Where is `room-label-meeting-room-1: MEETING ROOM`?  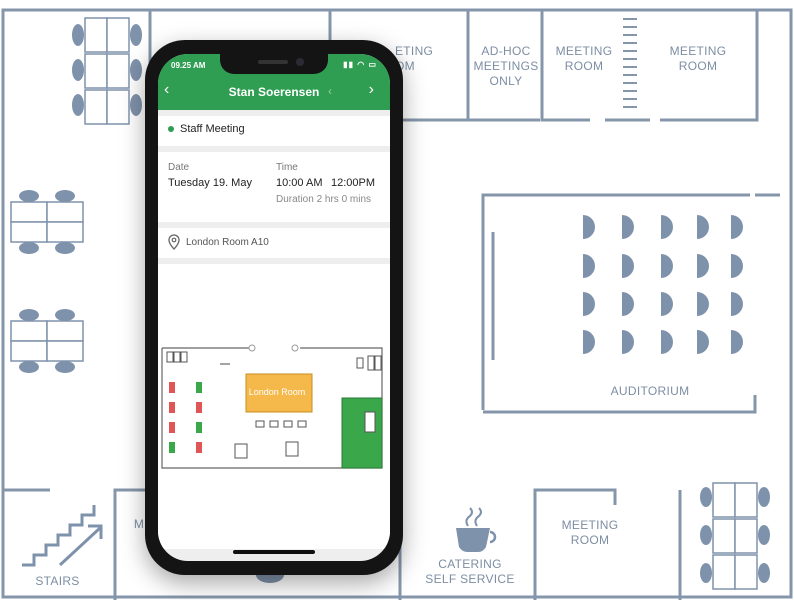
room-label-meeting-room-1: MEETING ROOM is located at coordinates (584, 58).